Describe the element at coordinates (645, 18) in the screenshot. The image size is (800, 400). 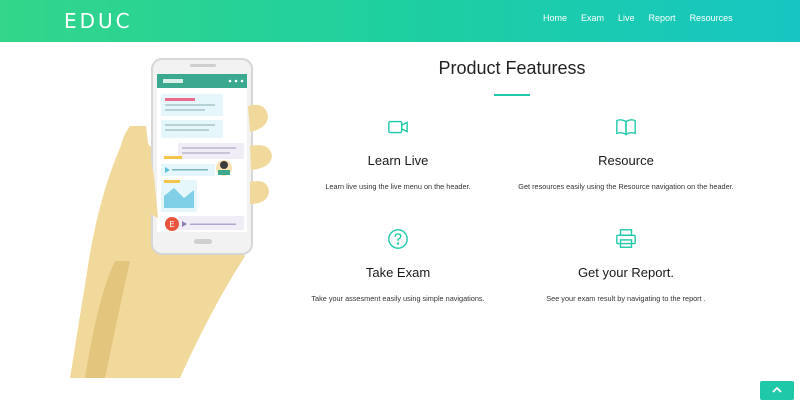
I see `nav-menu: Home Exam Live Report Resources` at that location.